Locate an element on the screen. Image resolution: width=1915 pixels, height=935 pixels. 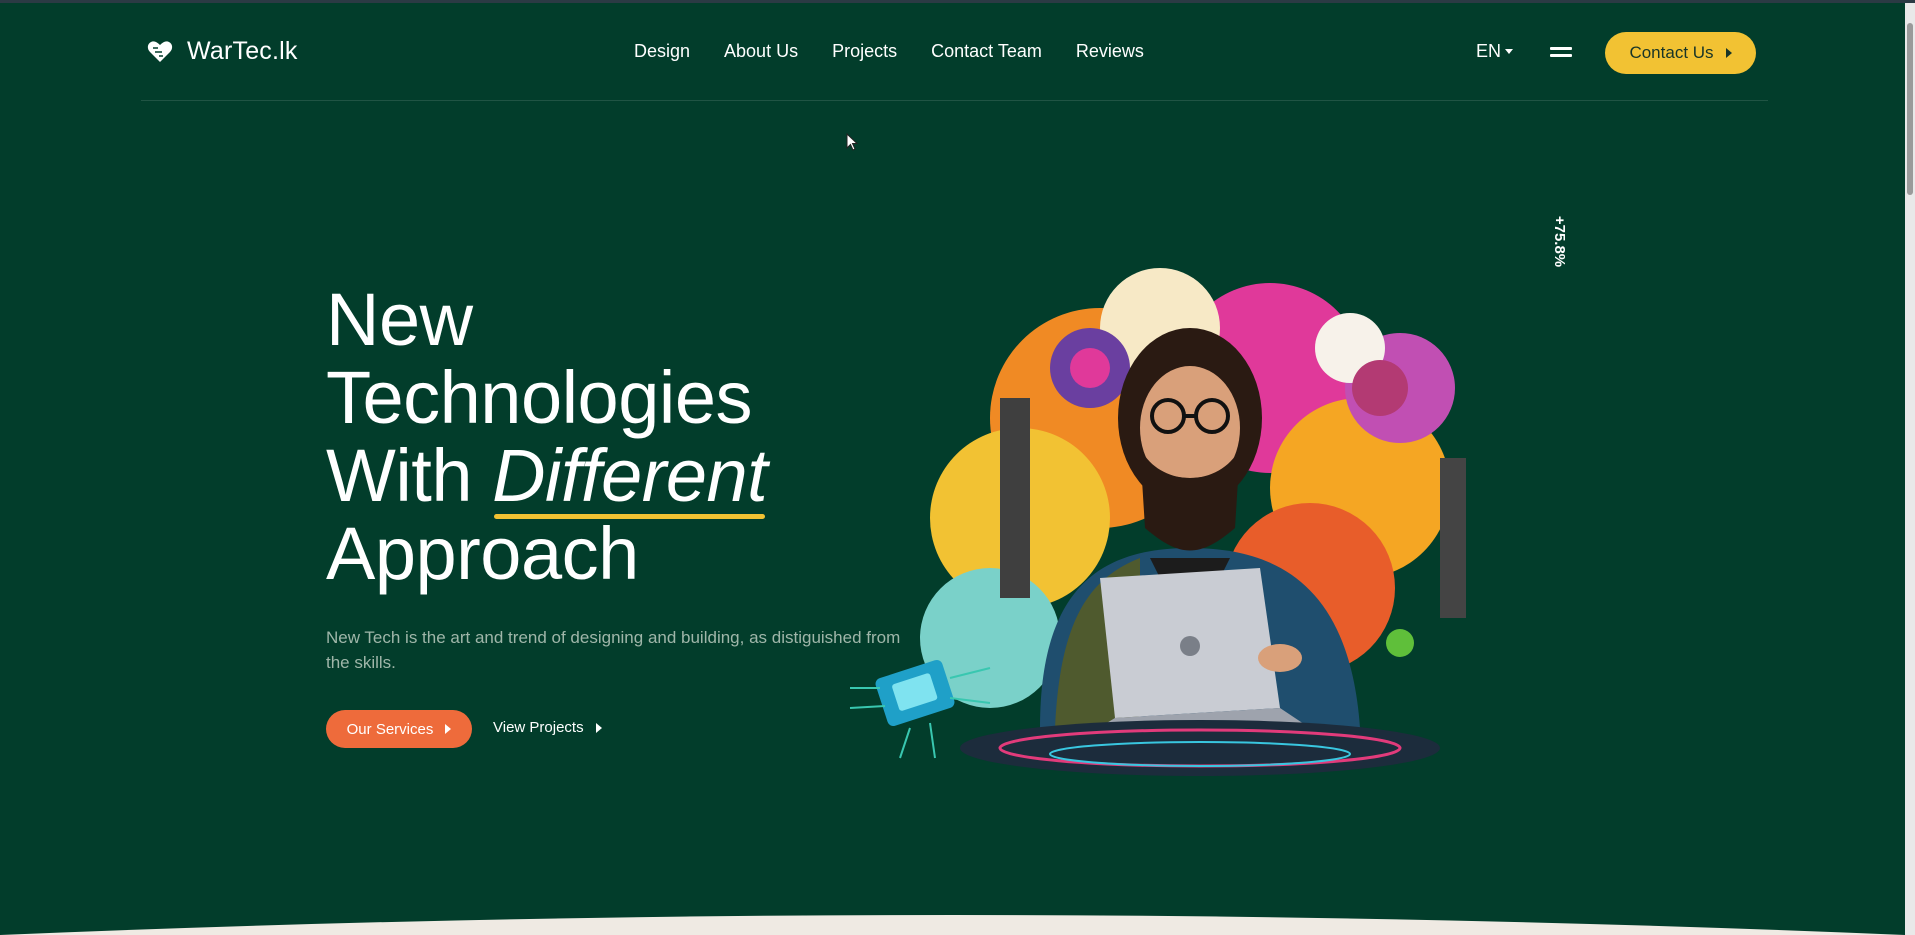
brand-logo: WarTec.lk is located at coordinates (222, 51).